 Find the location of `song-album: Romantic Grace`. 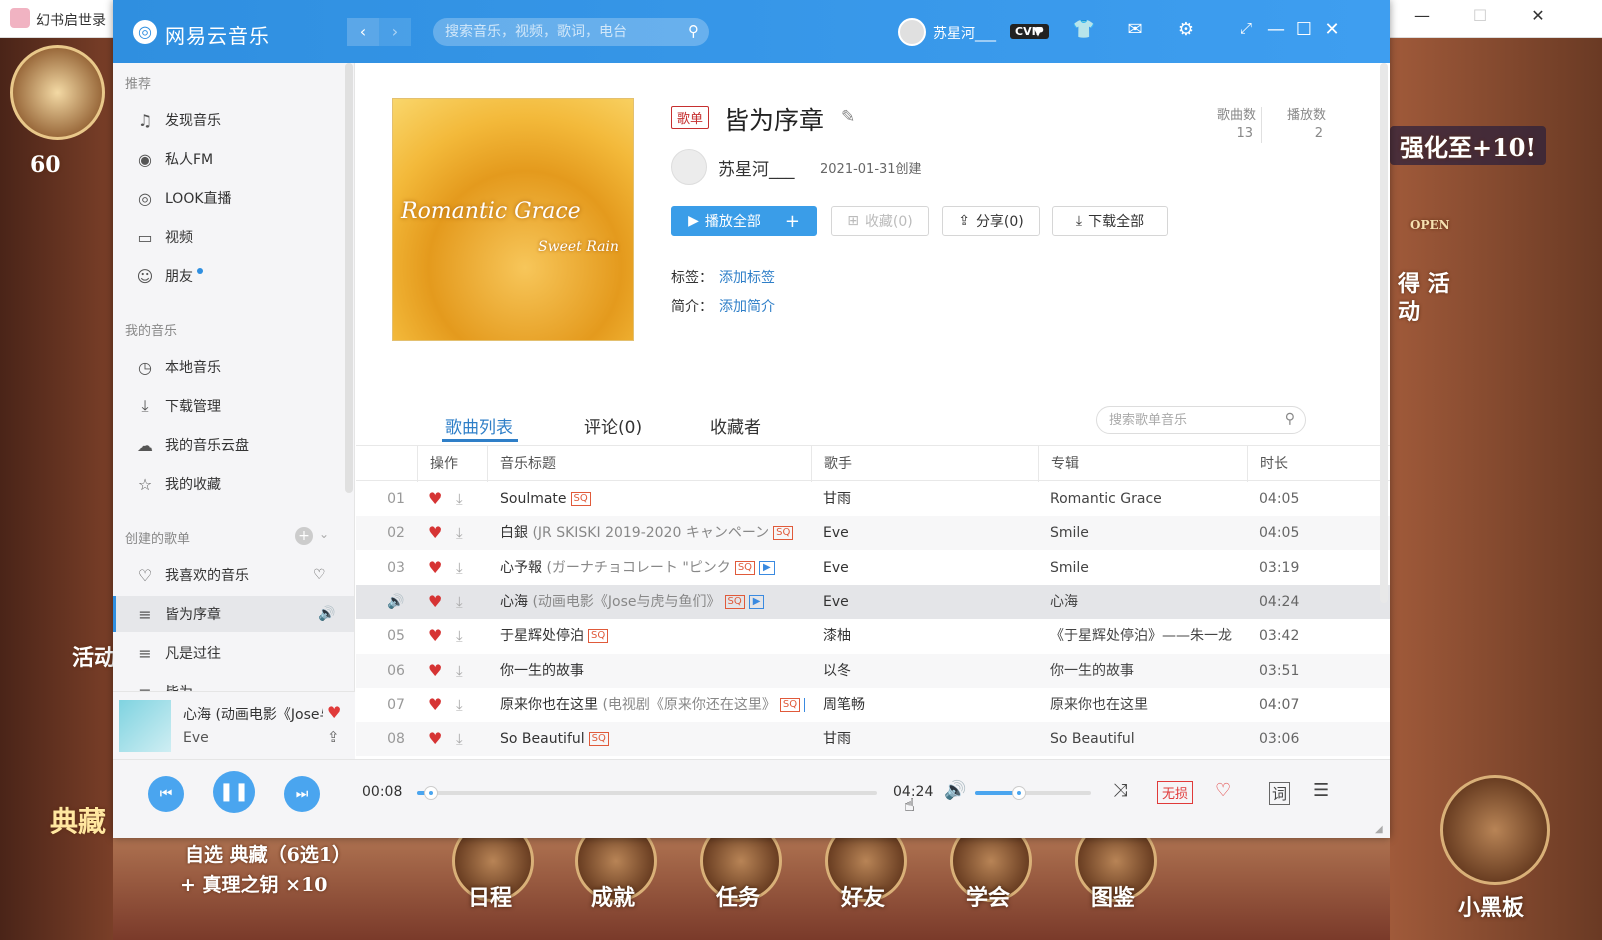

song-album: Romantic Grace is located at coordinates (1147, 499).